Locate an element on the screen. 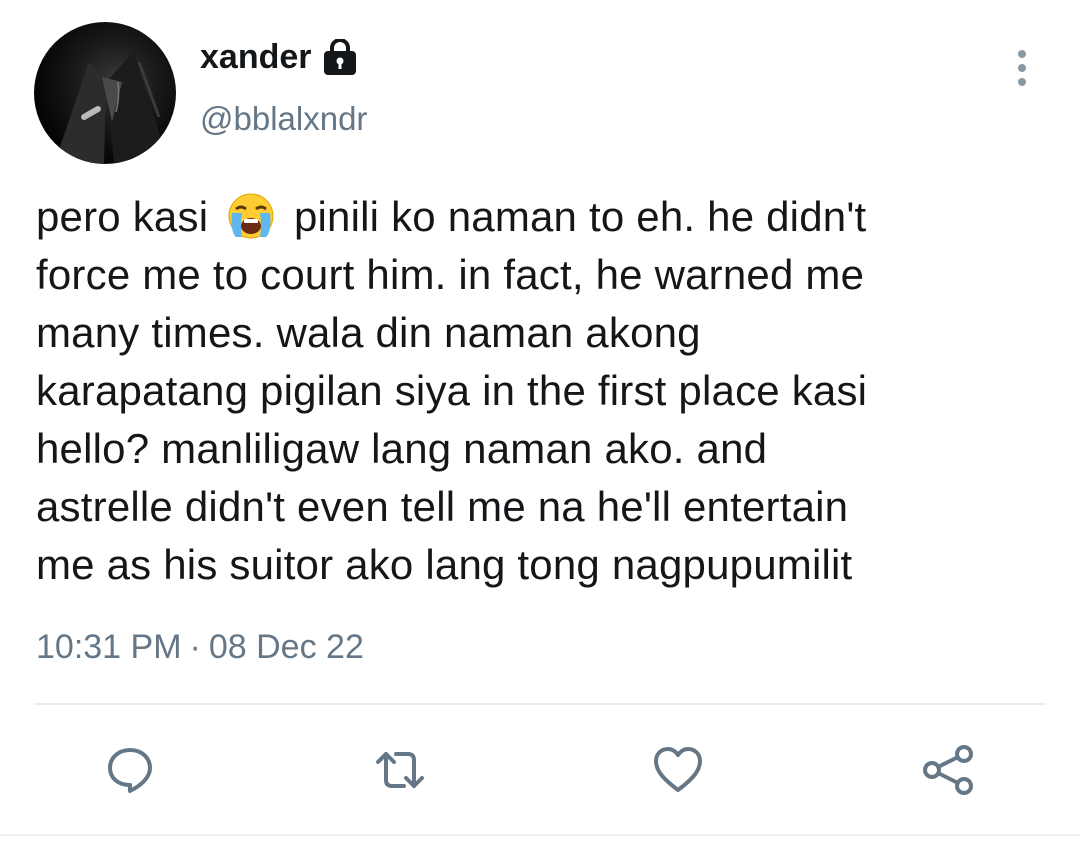 Image resolution: width=1080 pixels, height=841 pixels. retweet-button is located at coordinates (400, 770).